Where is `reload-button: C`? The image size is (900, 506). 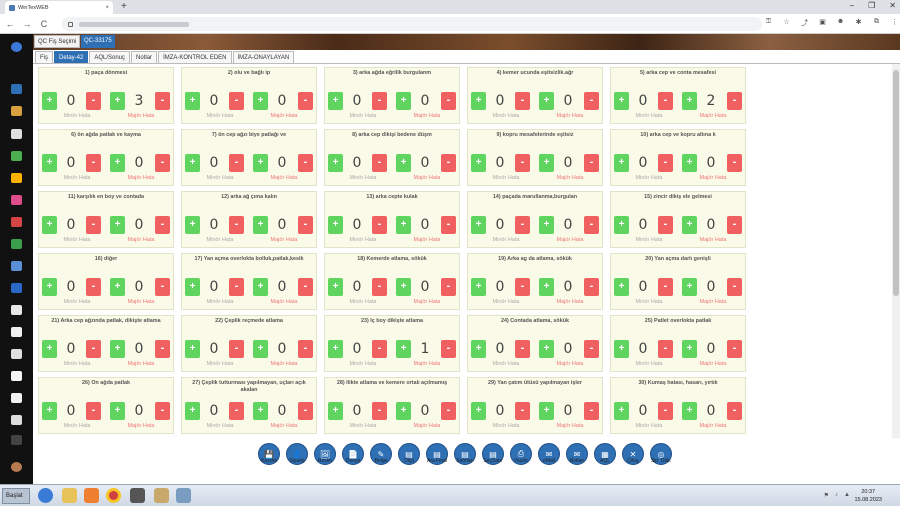 reload-button: C is located at coordinates (44, 24).